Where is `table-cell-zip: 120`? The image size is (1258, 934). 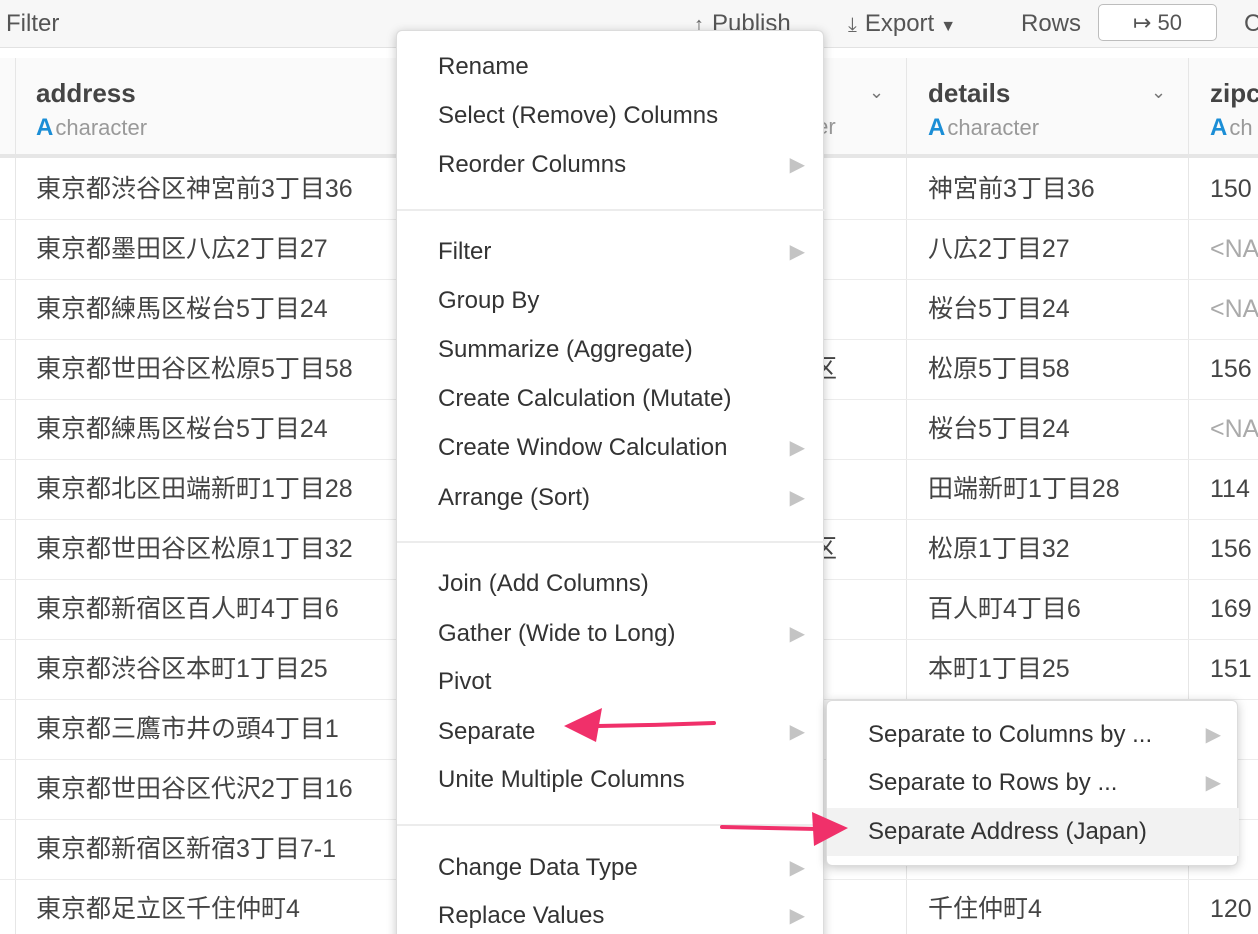
table-cell-zip: 120 is located at coordinates (1231, 909).